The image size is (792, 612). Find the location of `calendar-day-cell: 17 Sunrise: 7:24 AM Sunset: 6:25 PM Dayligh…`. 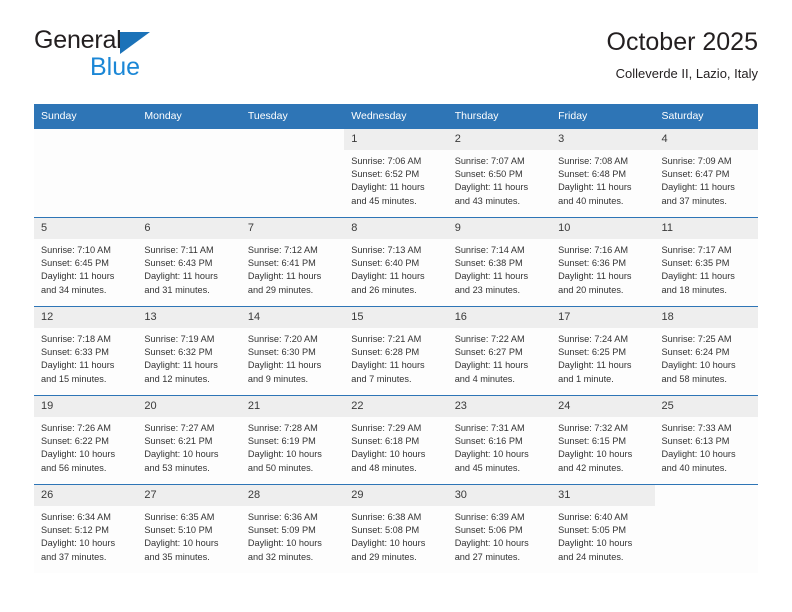

calendar-day-cell: 17 Sunrise: 7:24 AM Sunset: 6:25 PM Dayligh… is located at coordinates (603, 351).